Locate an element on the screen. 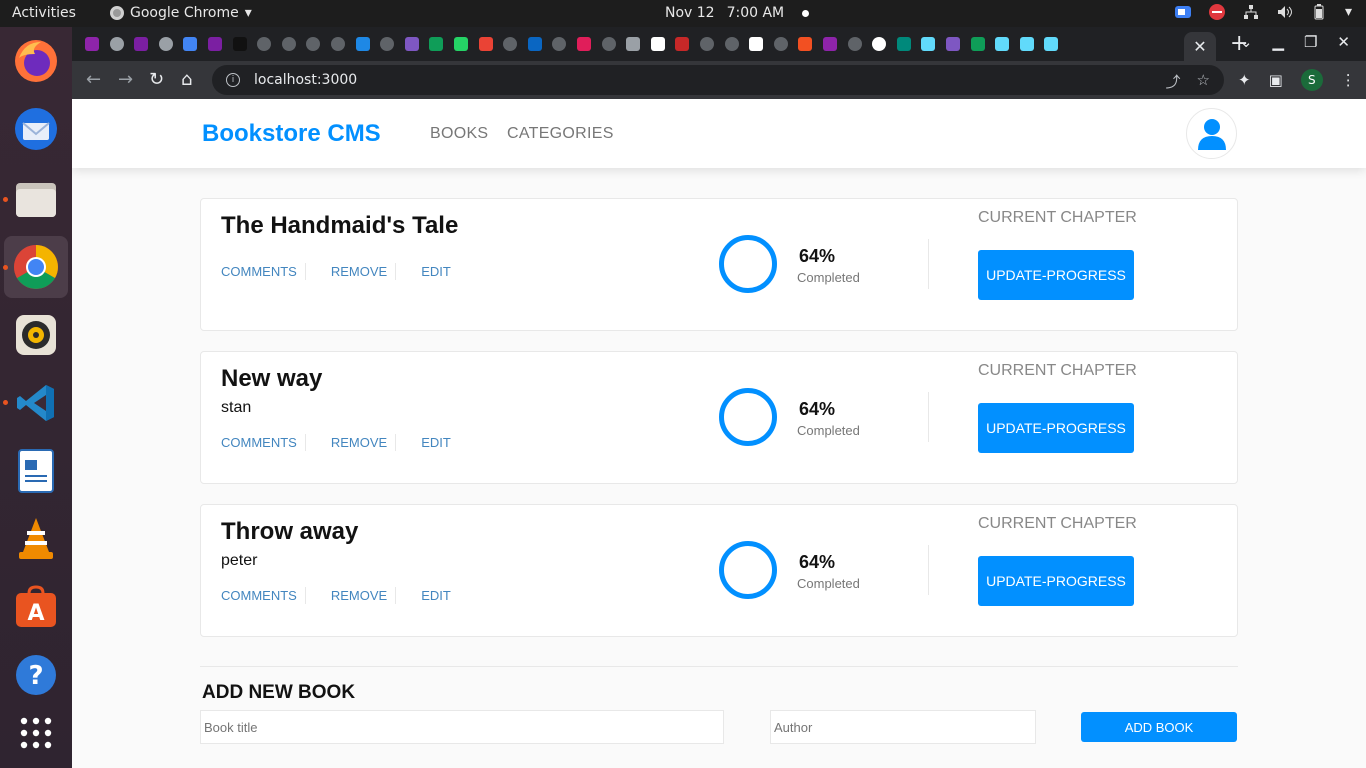  system-tray: ▾ is located at coordinates (1263, 12).